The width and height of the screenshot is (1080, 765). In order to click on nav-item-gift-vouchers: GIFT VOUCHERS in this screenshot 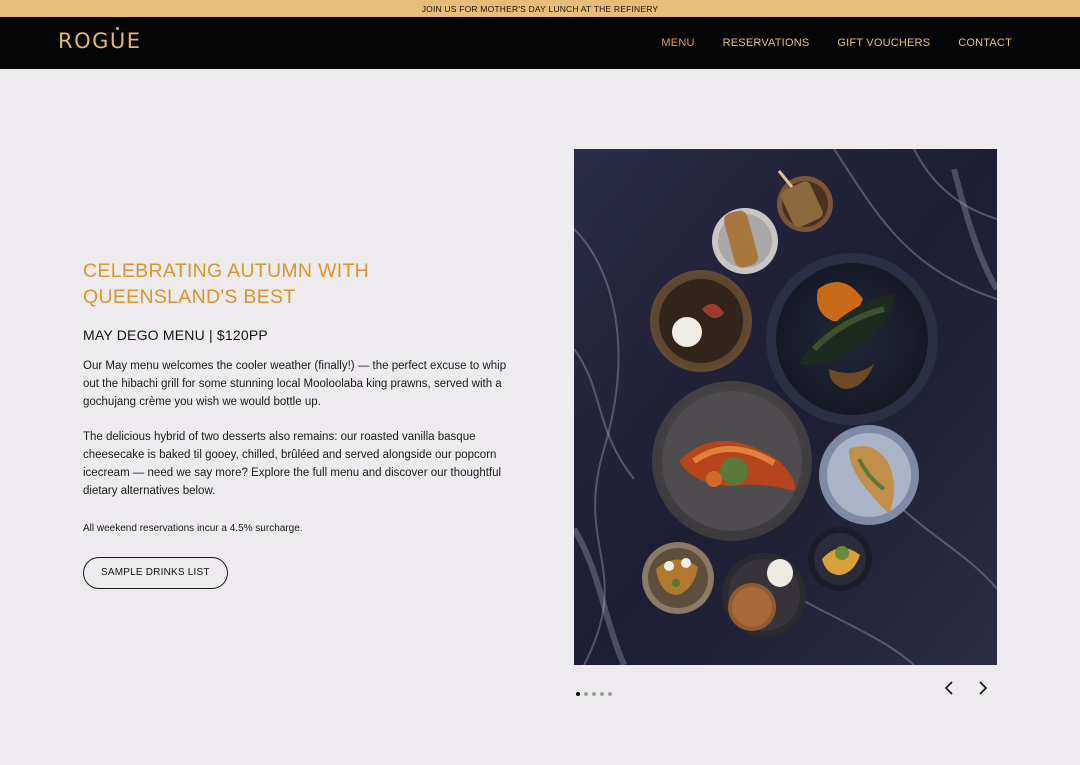, I will do `click(883, 43)`.